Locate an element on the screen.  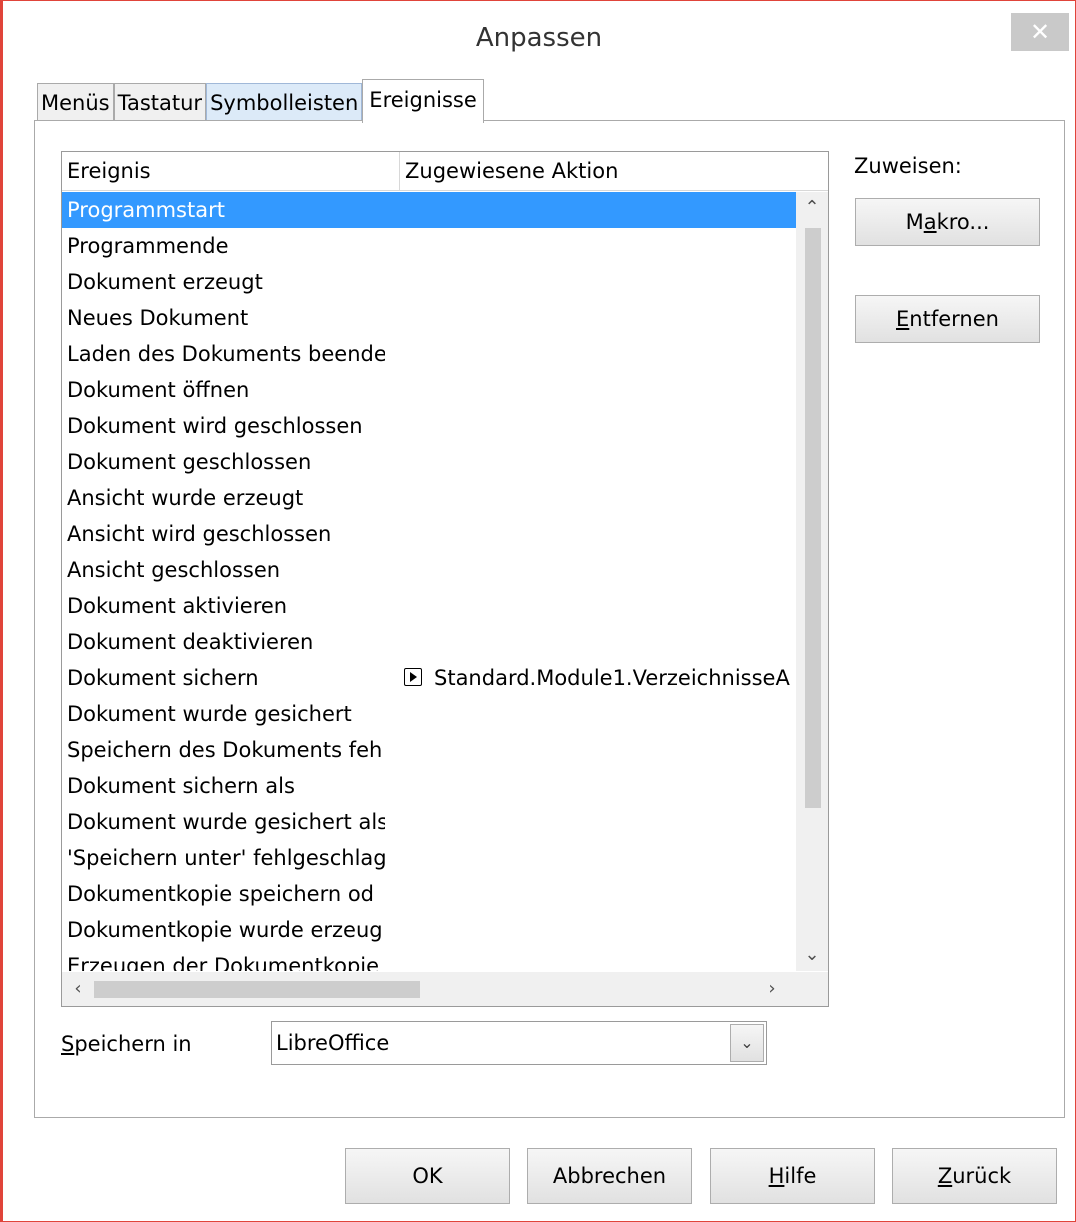
table-row: Ansicht wird geschlossen is located at coordinates (430, 534).